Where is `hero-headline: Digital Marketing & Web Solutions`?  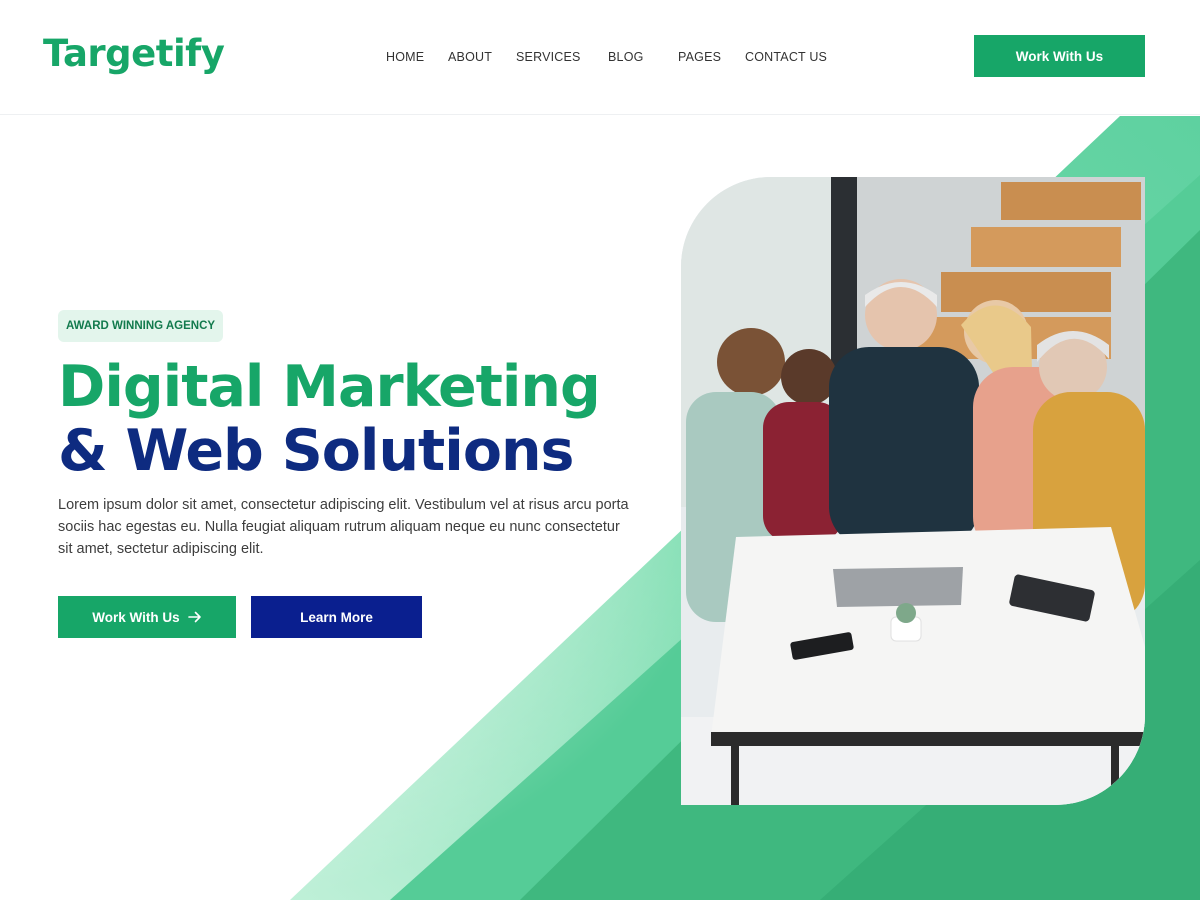 hero-headline: Digital Marketing & Web Solutions is located at coordinates (329, 419).